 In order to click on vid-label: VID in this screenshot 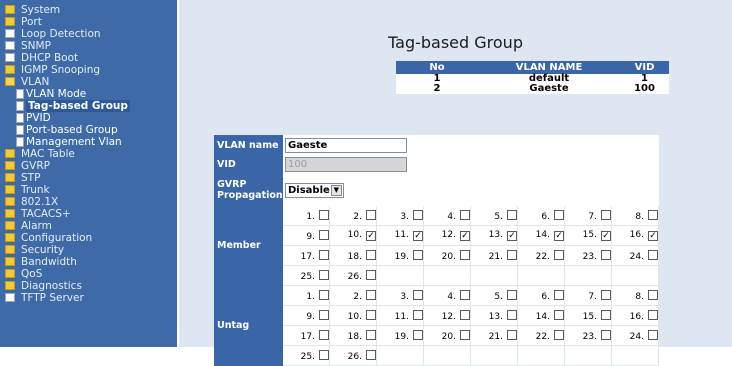, I will do `click(248, 164)`.